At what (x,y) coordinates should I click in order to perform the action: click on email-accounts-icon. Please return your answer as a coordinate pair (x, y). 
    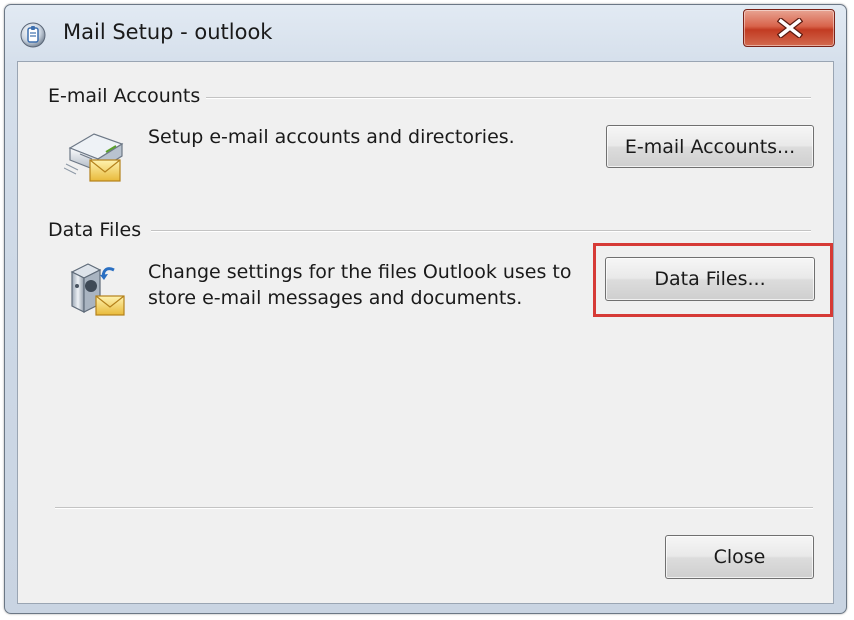
    Looking at the image, I should click on (94, 155).